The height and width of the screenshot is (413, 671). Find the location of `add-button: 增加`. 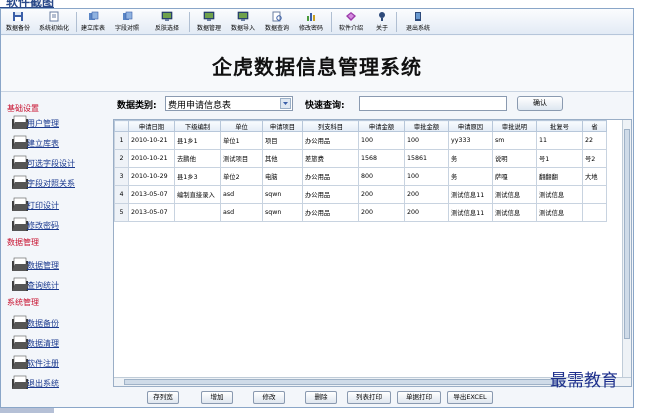

add-button: 增加 is located at coordinates (217, 397).